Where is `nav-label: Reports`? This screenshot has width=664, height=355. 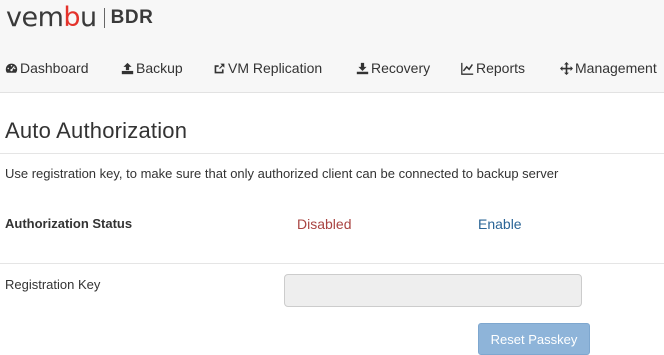 nav-label: Reports is located at coordinates (501, 68).